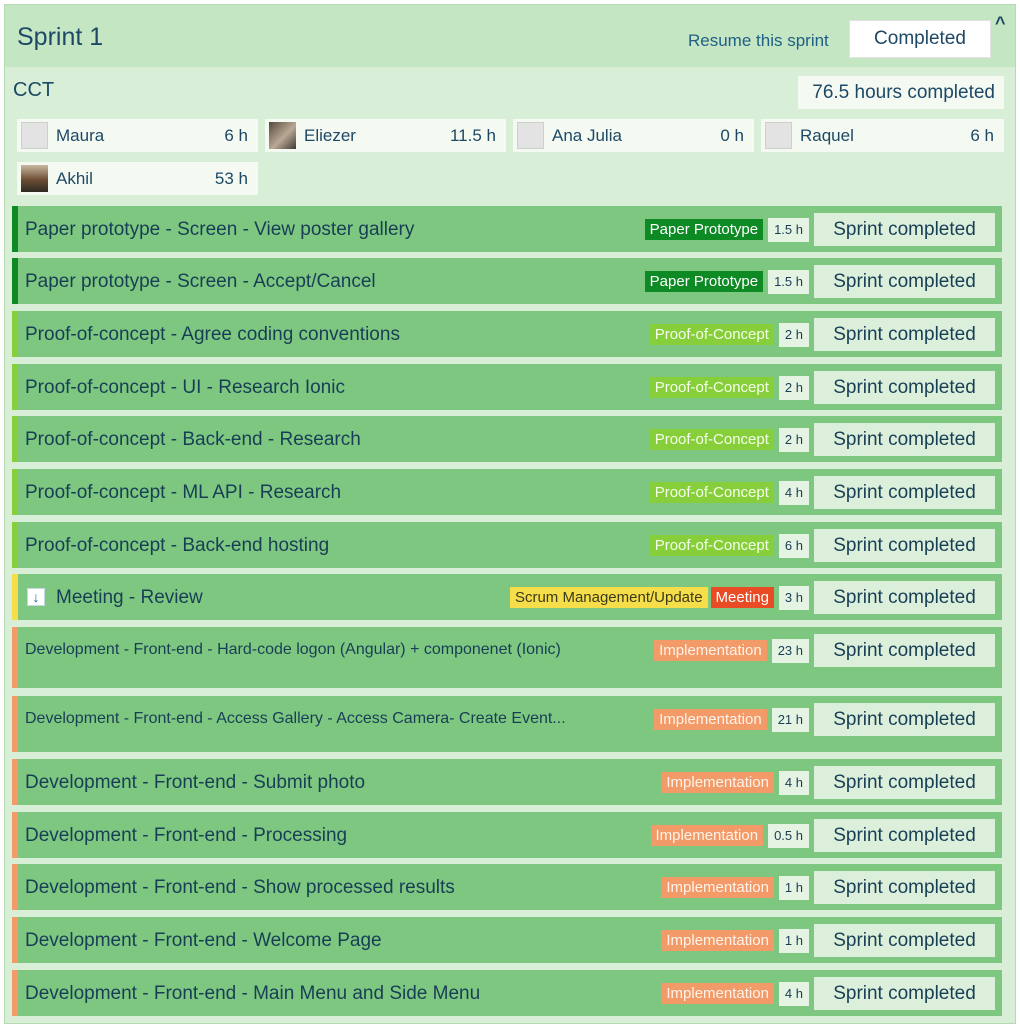 This screenshot has width=1020, height=1028. What do you see at coordinates (231, 178) in the screenshot?
I see `member-hours: 53 h` at bounding box center [231, 178].